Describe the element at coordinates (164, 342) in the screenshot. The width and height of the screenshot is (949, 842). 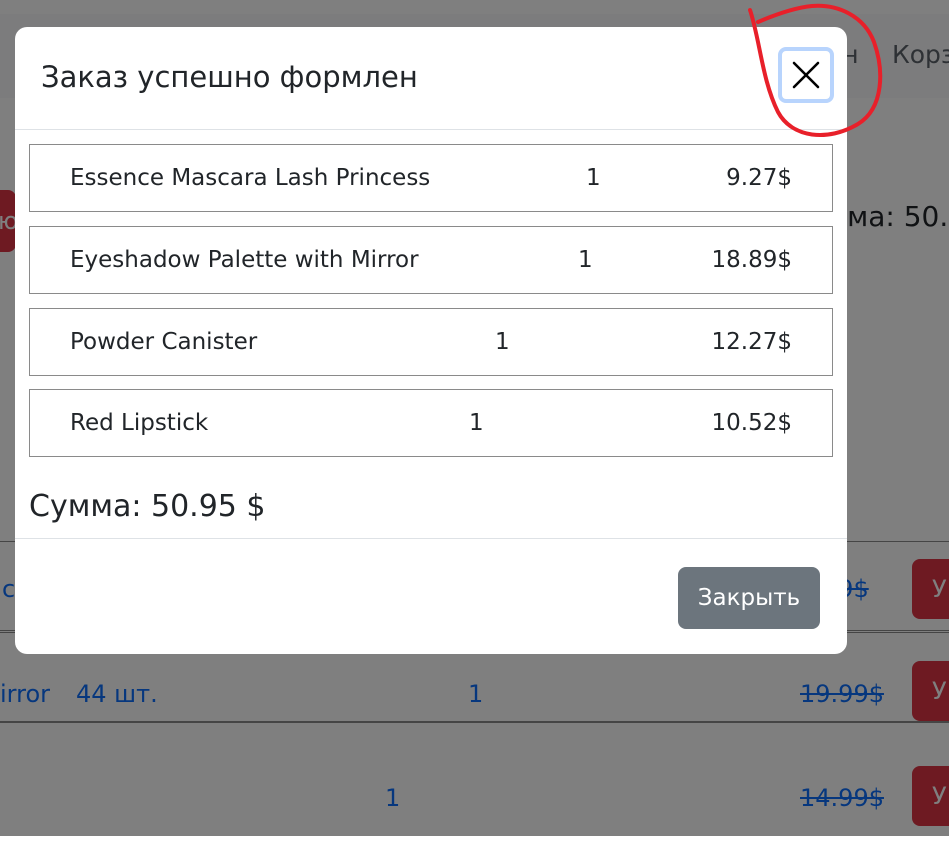
I see `order-item-name: Powder Canister` at that location.